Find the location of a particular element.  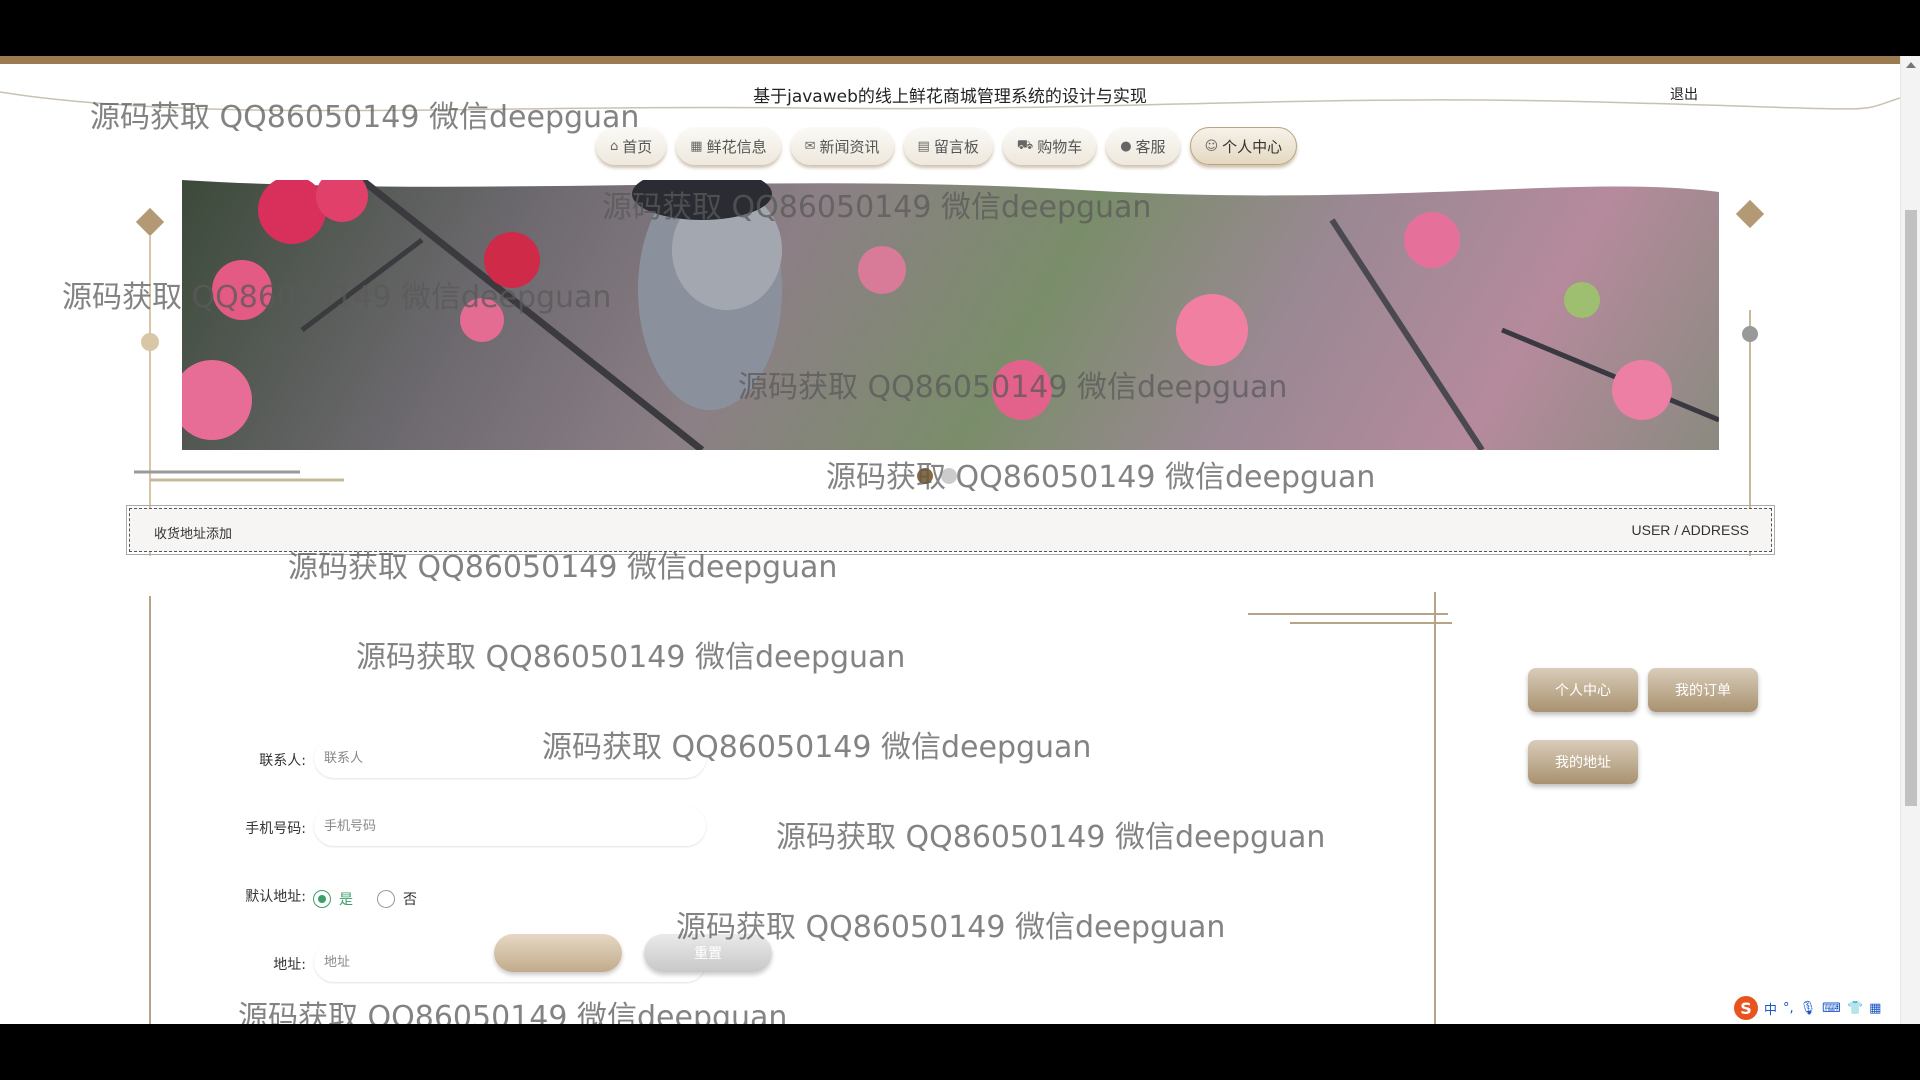

nav-news: ✉ 新闻资讯 is located at coordinates (842, 146).